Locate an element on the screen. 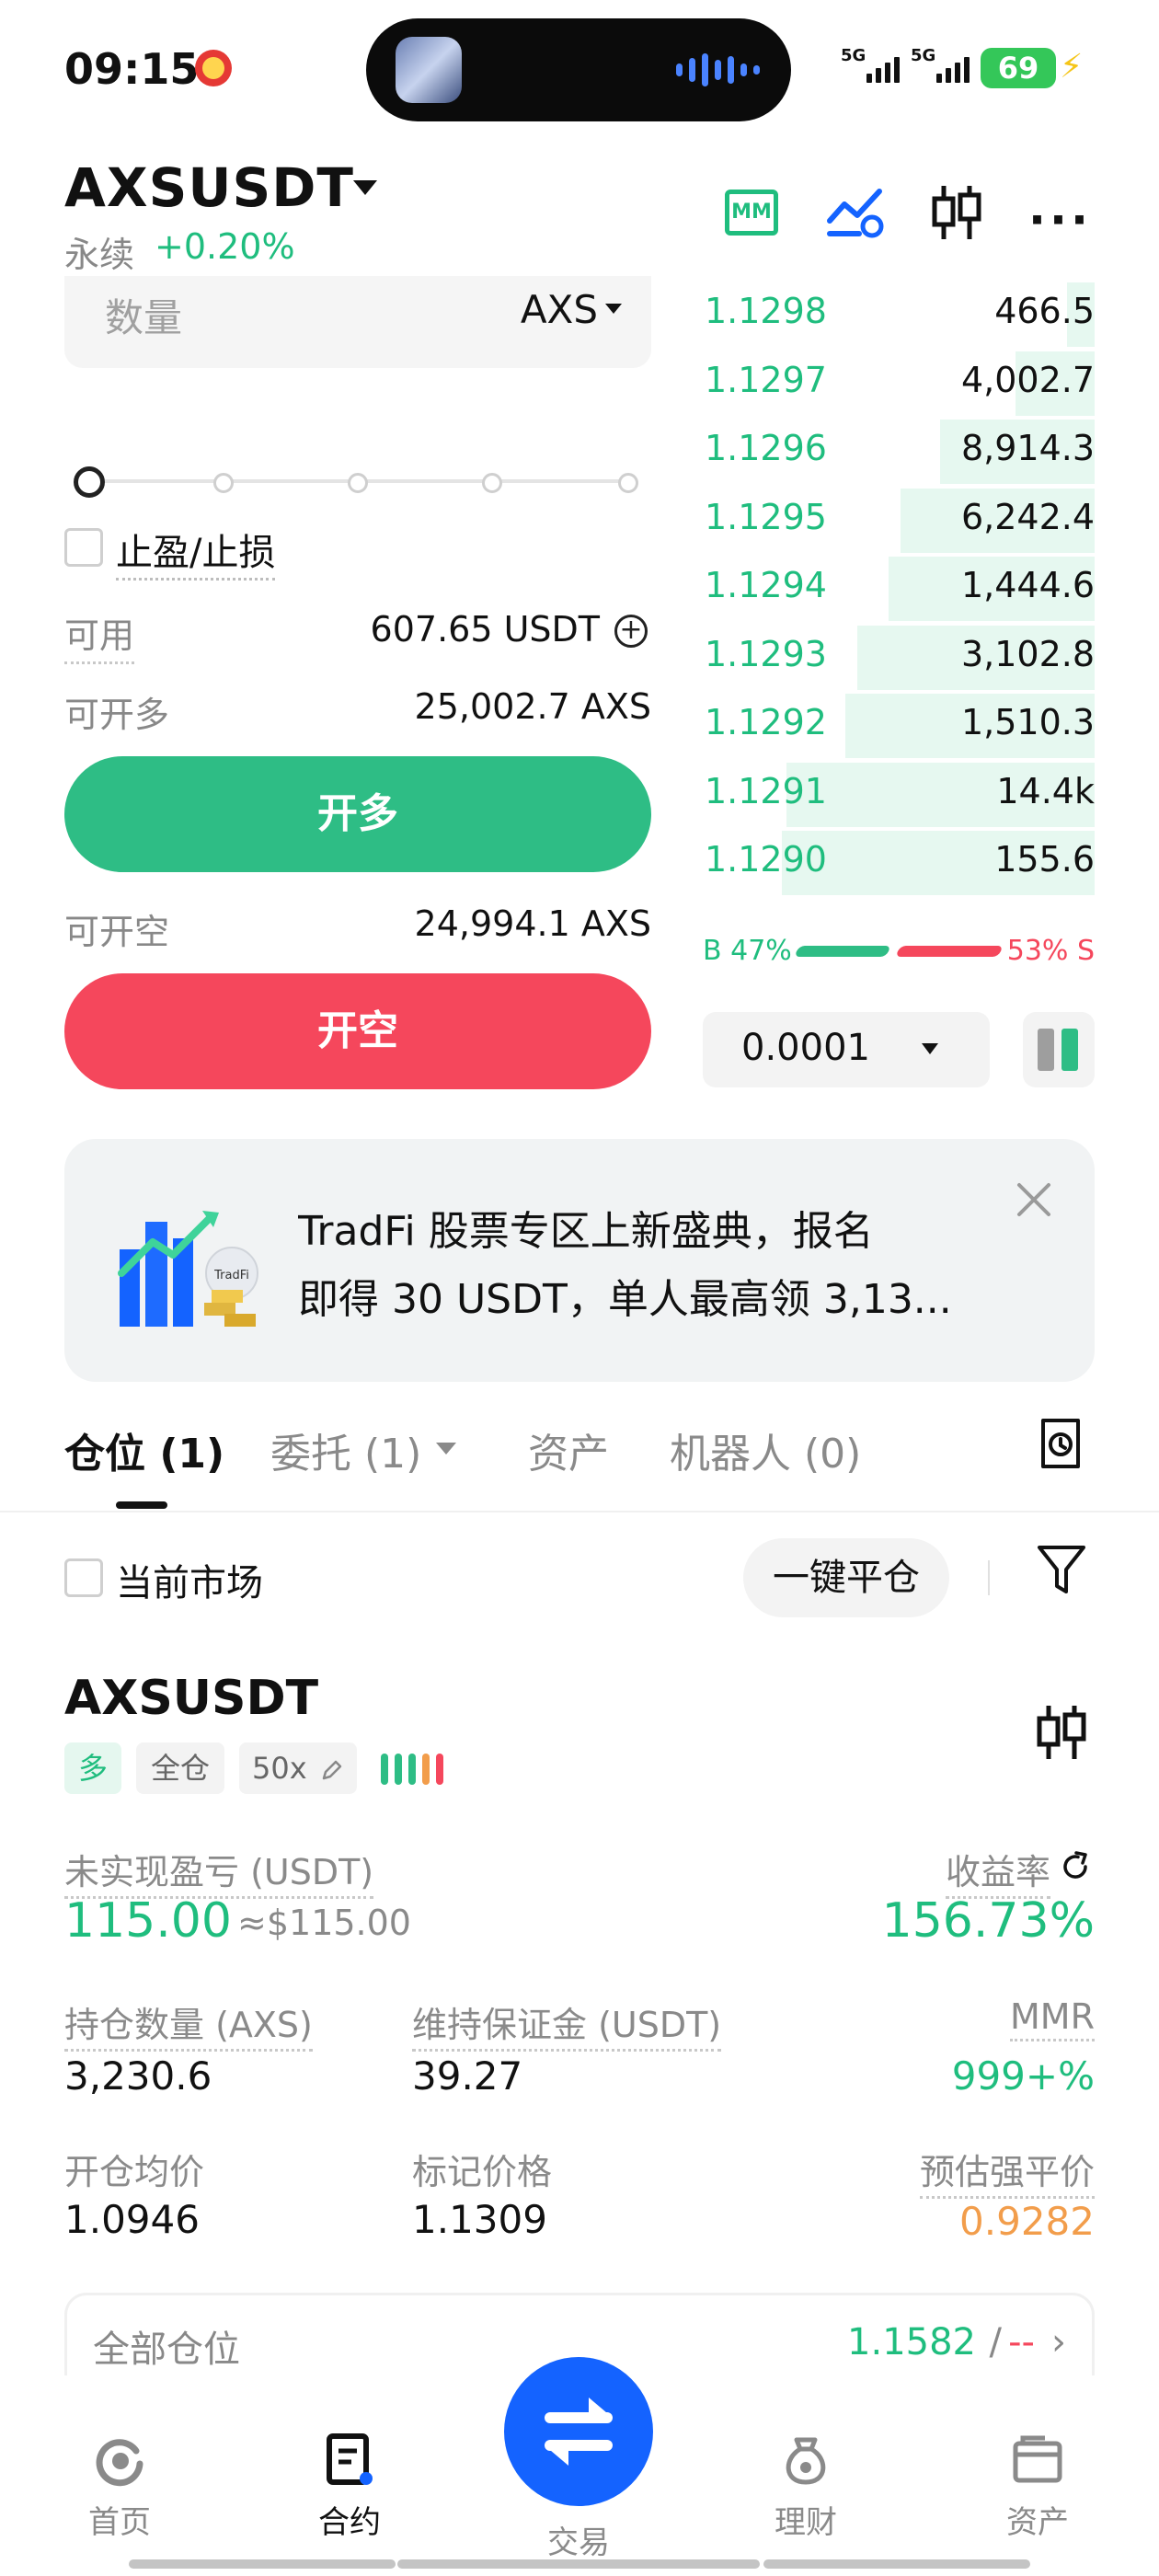 The image size is (1159, 2576). stock-chart-illustration-icon: TradFi is located at coordinates (188, 1269).